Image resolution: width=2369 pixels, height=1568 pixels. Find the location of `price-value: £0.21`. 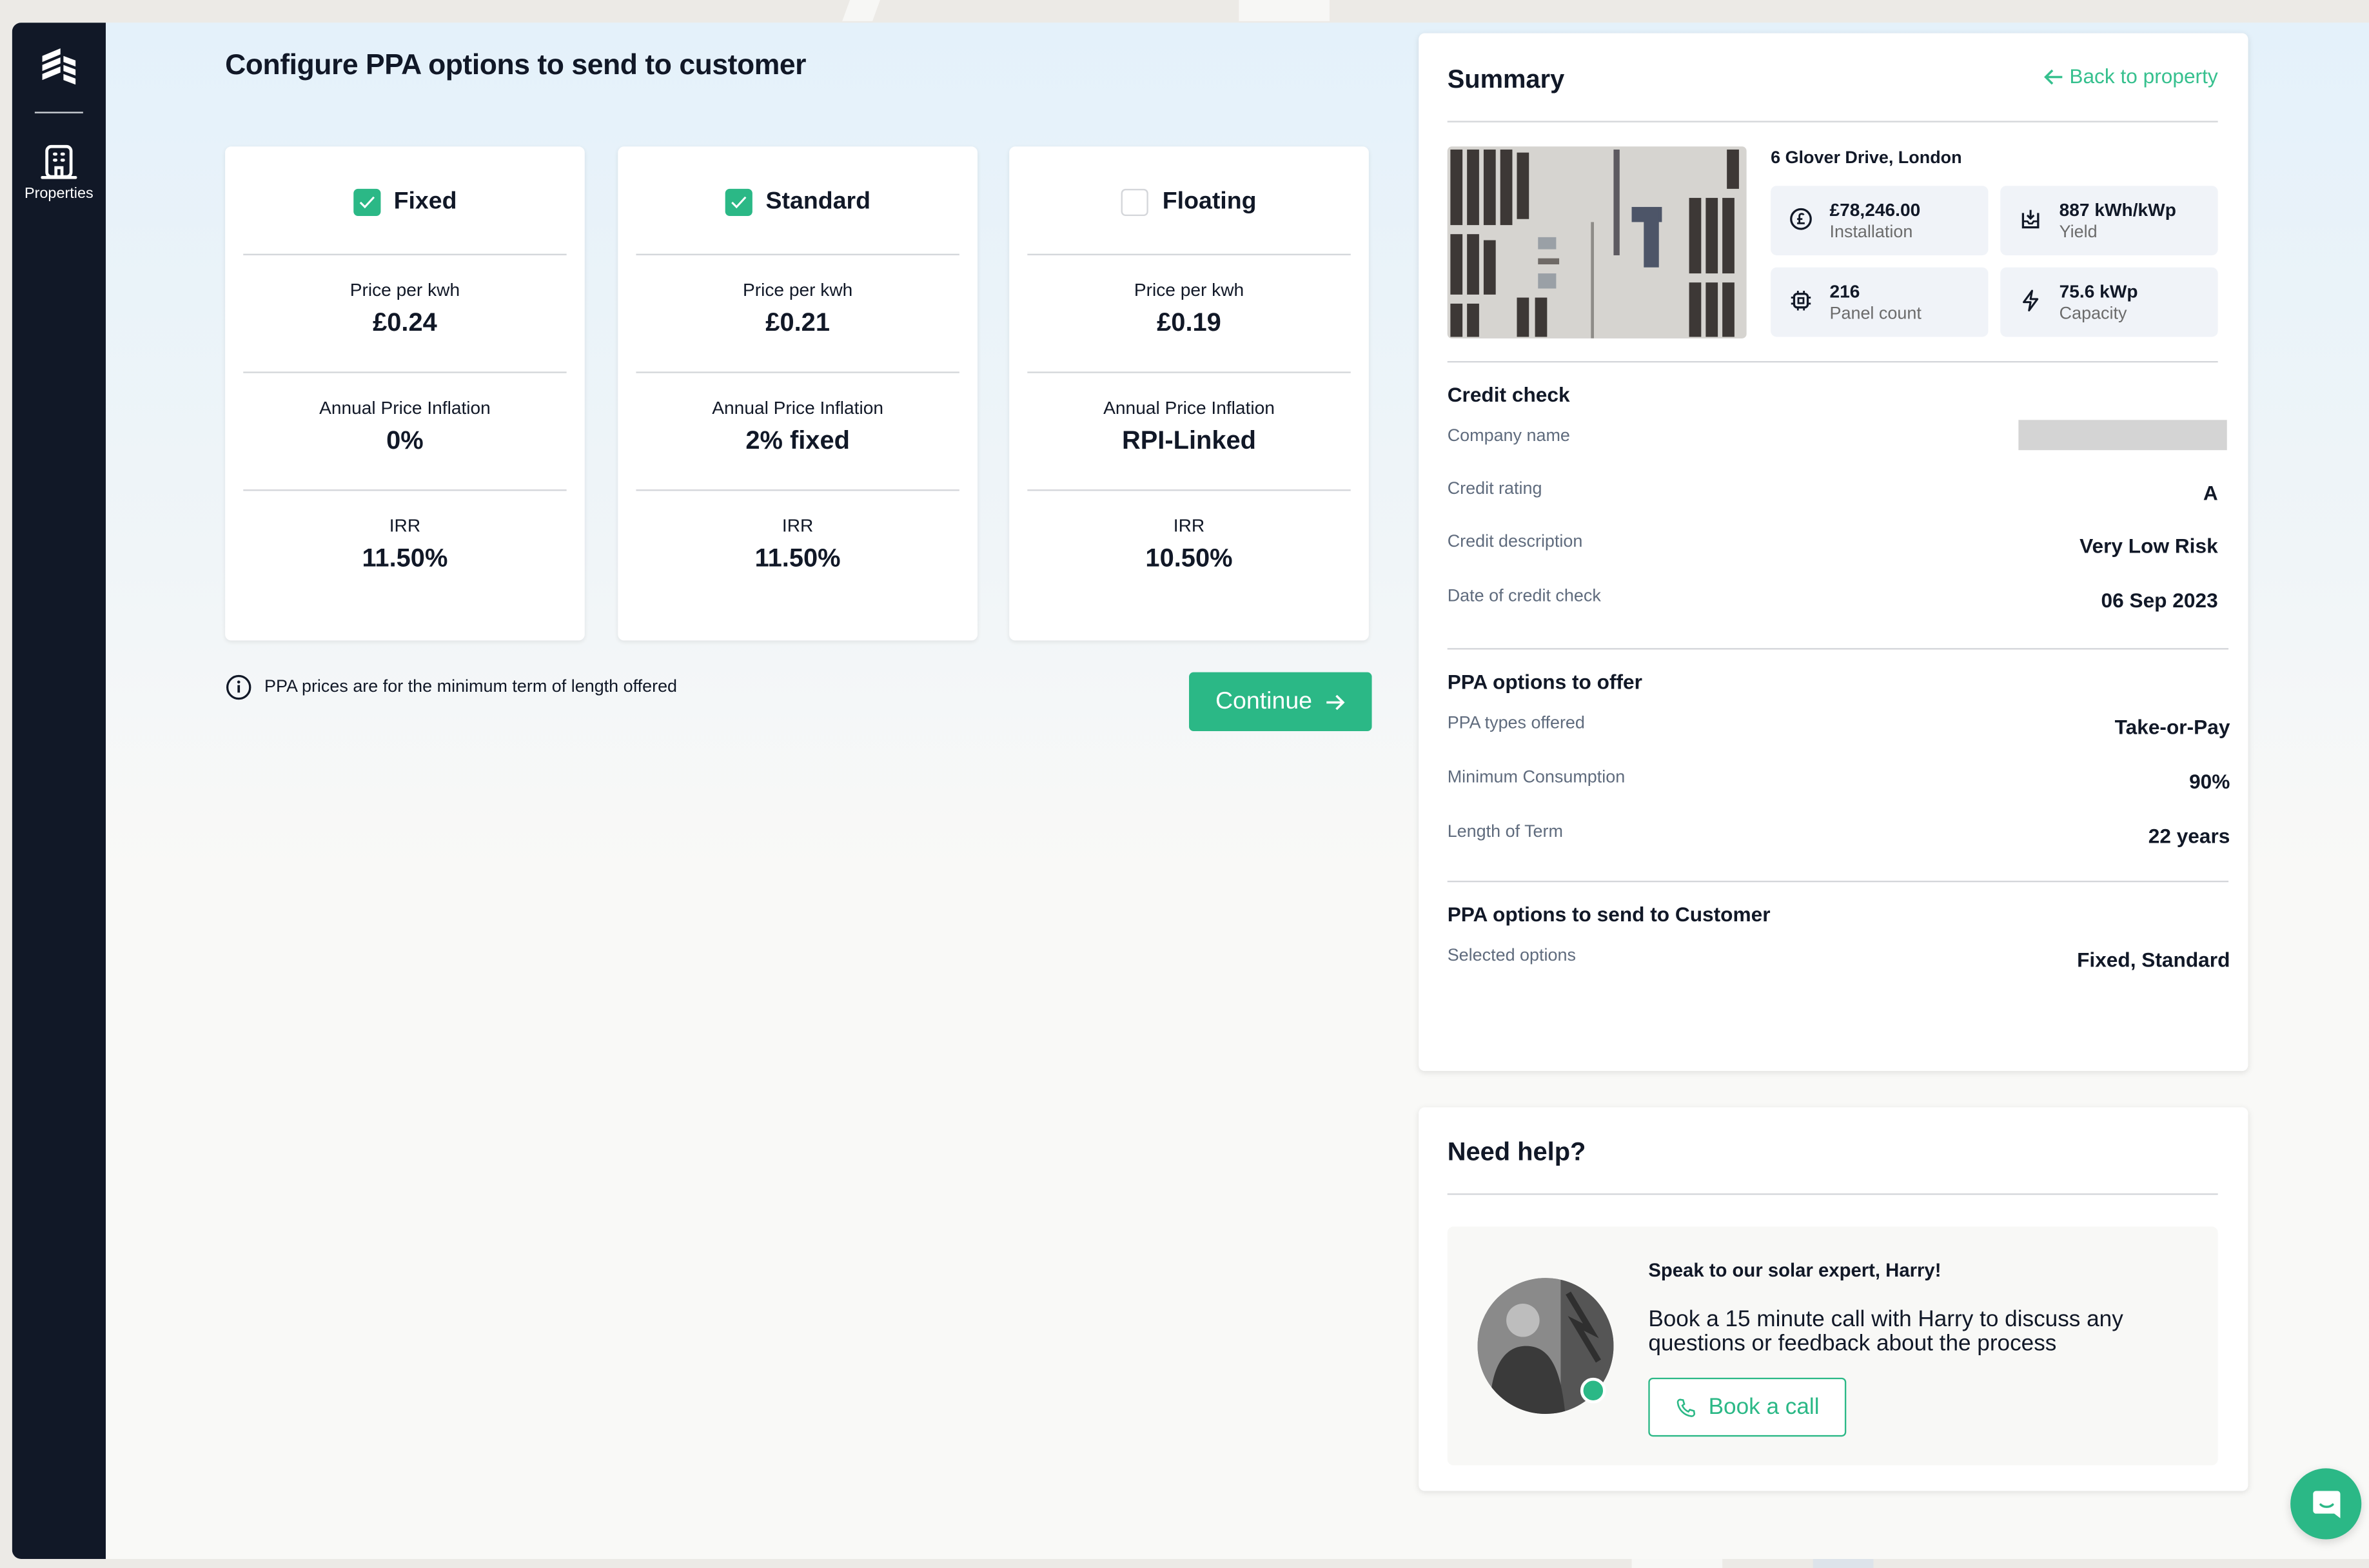

price-value: £0.21 is located at coordinates (798, 322).